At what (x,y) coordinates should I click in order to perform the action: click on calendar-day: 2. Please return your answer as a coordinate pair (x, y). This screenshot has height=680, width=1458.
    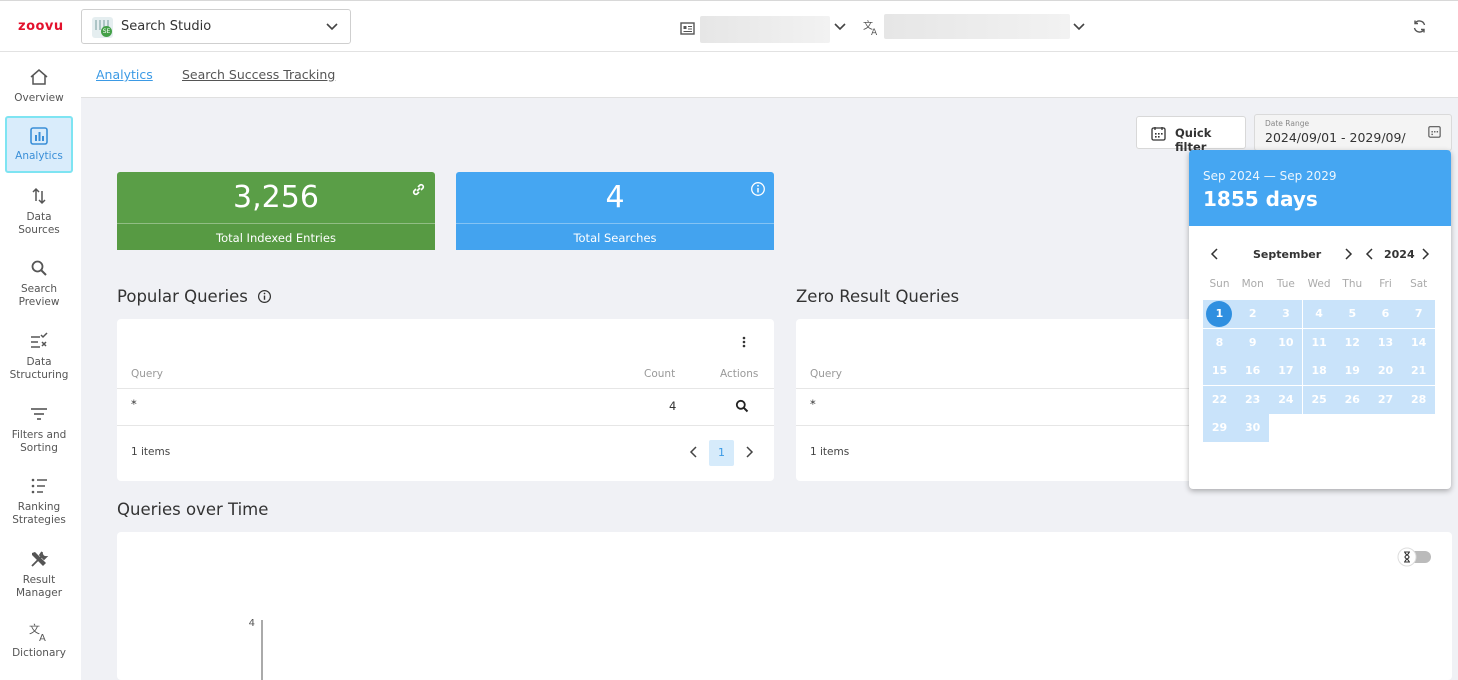
    Looking at the image, I should click on (1253, 314).